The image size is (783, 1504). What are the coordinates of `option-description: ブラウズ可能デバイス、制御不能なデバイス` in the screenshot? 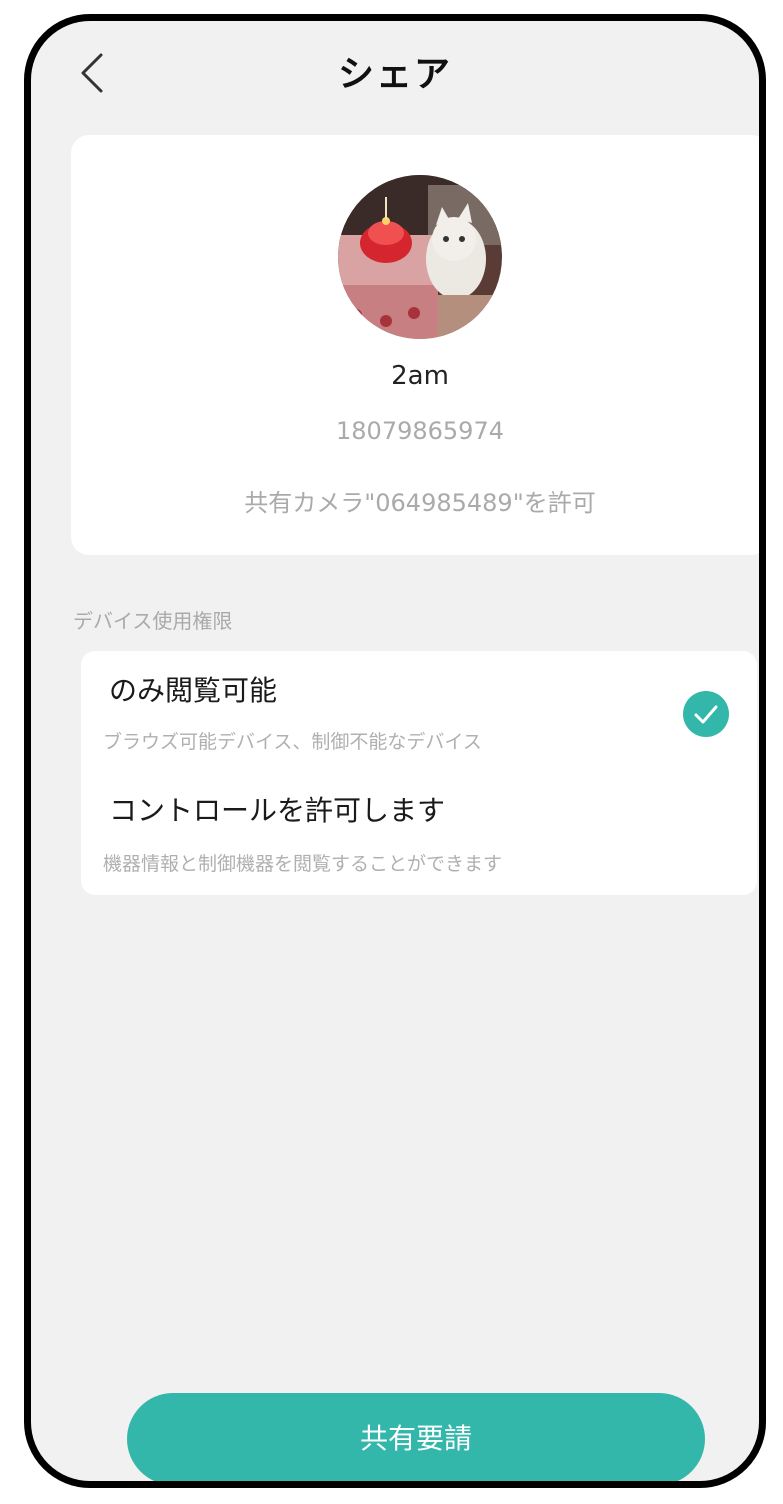 It's located at (292, 742).